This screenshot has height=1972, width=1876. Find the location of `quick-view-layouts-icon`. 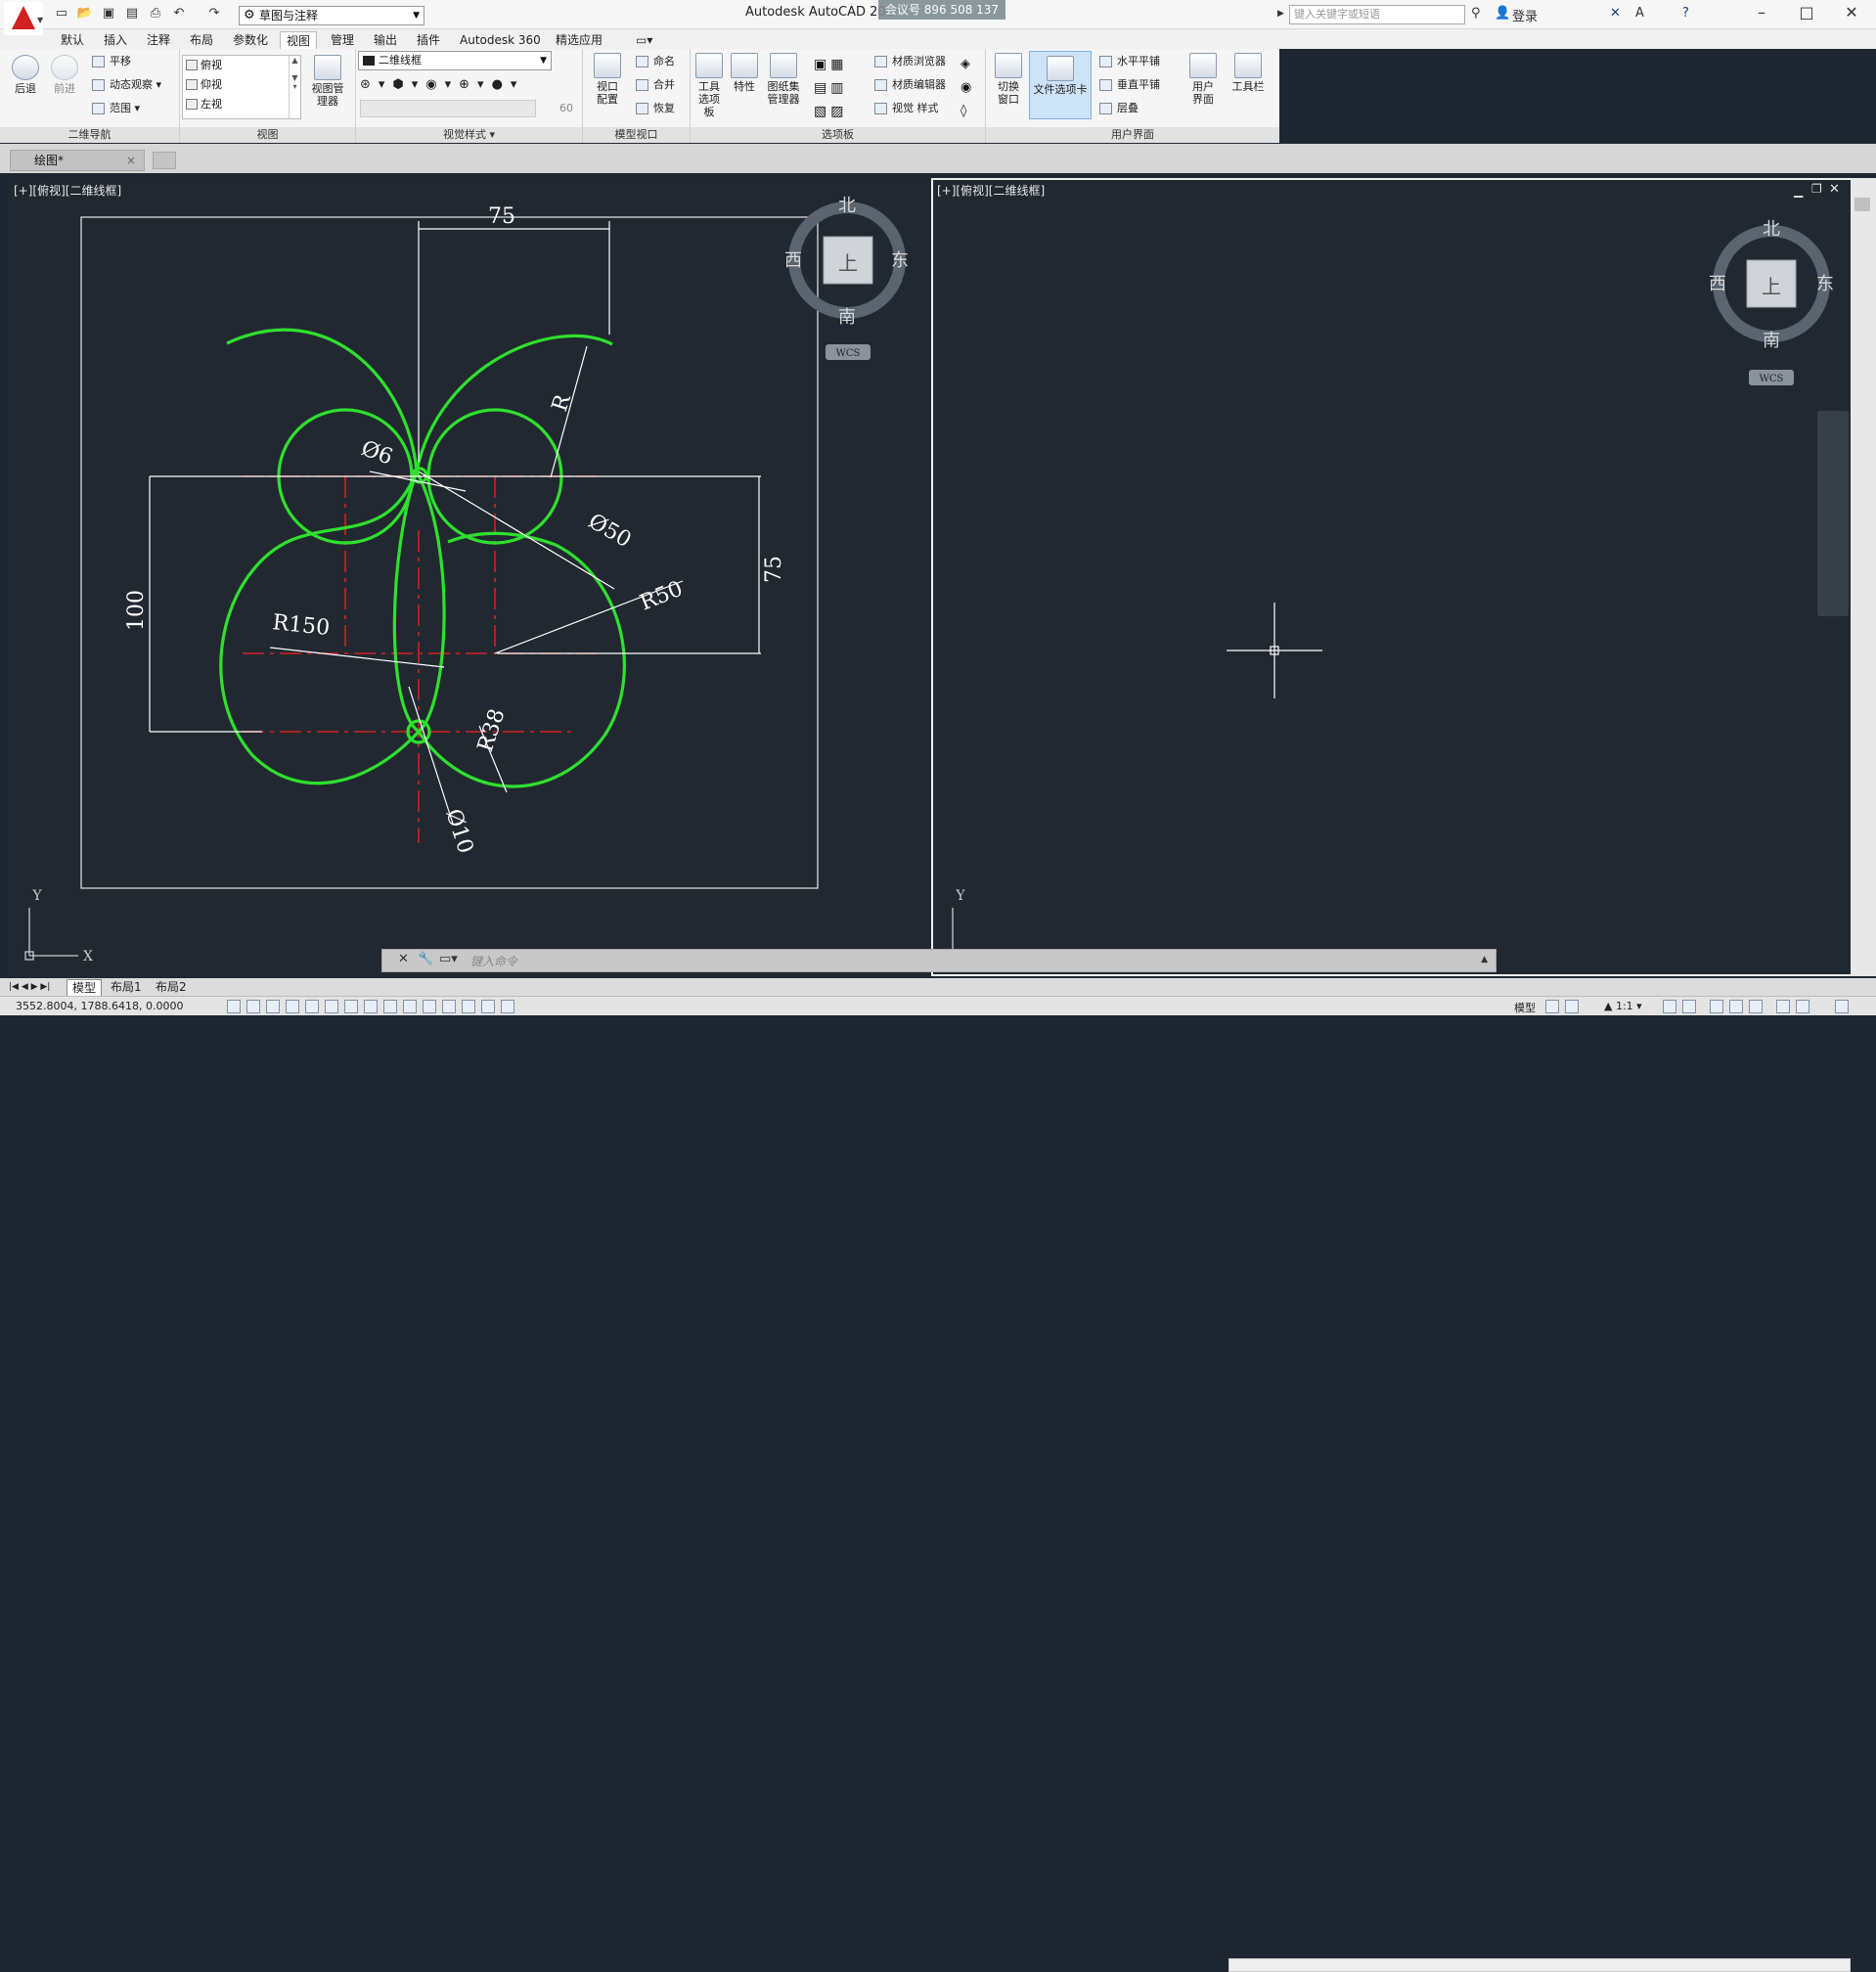

quick-view-layouts-icon is located at coordinates (1552, 1007).